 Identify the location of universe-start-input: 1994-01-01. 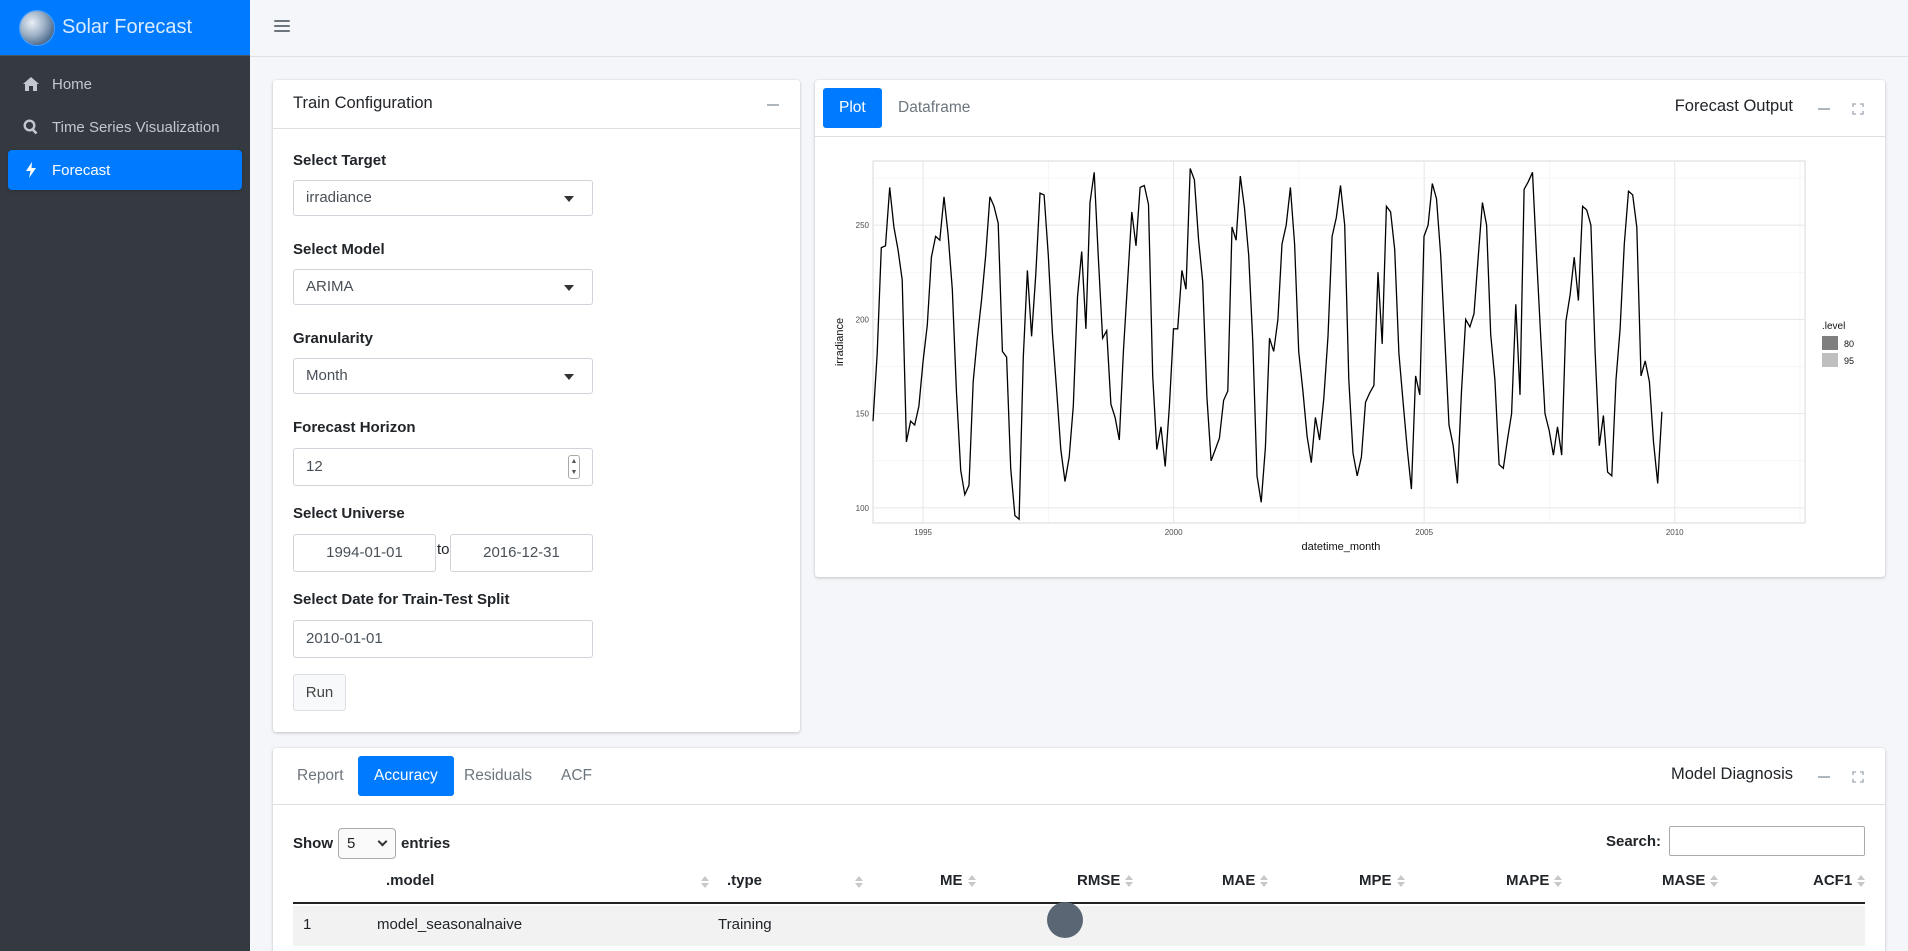
(364, 553).